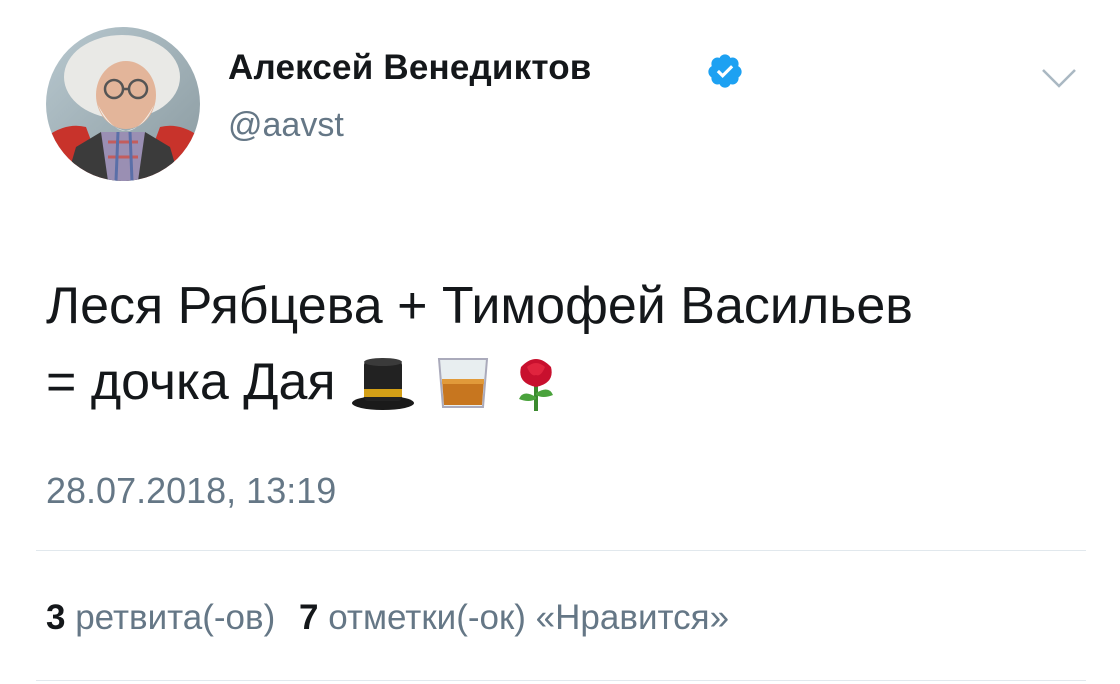  What do you see at coordinates (535, 384) in the screenshot?
I see `rose-icon` at bounding box center [535, 384].